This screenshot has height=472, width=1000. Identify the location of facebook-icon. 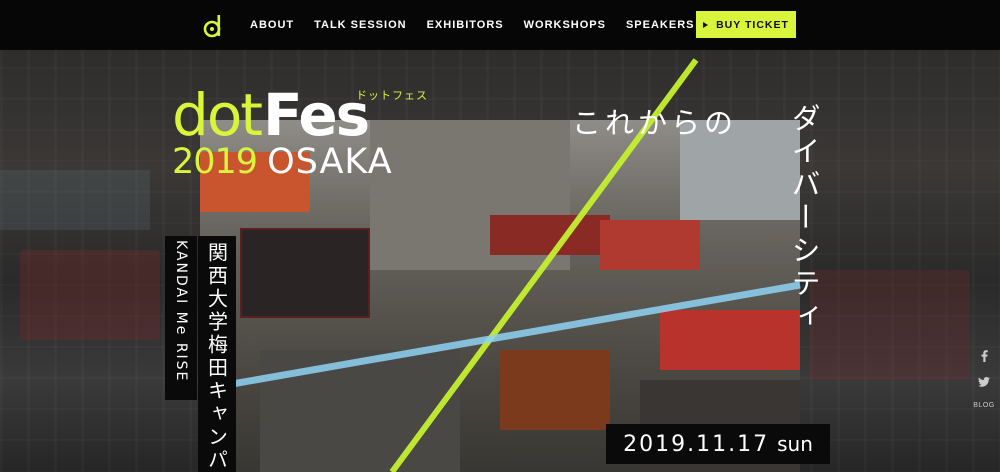
(984, 356).